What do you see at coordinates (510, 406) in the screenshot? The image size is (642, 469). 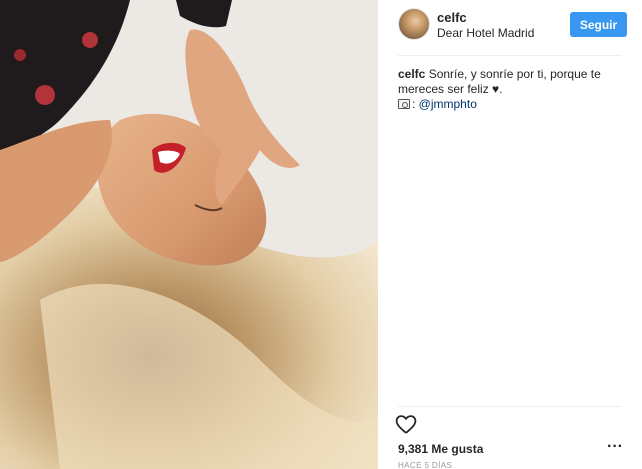 I see `actions-divider` at bounding box center [510, 406].